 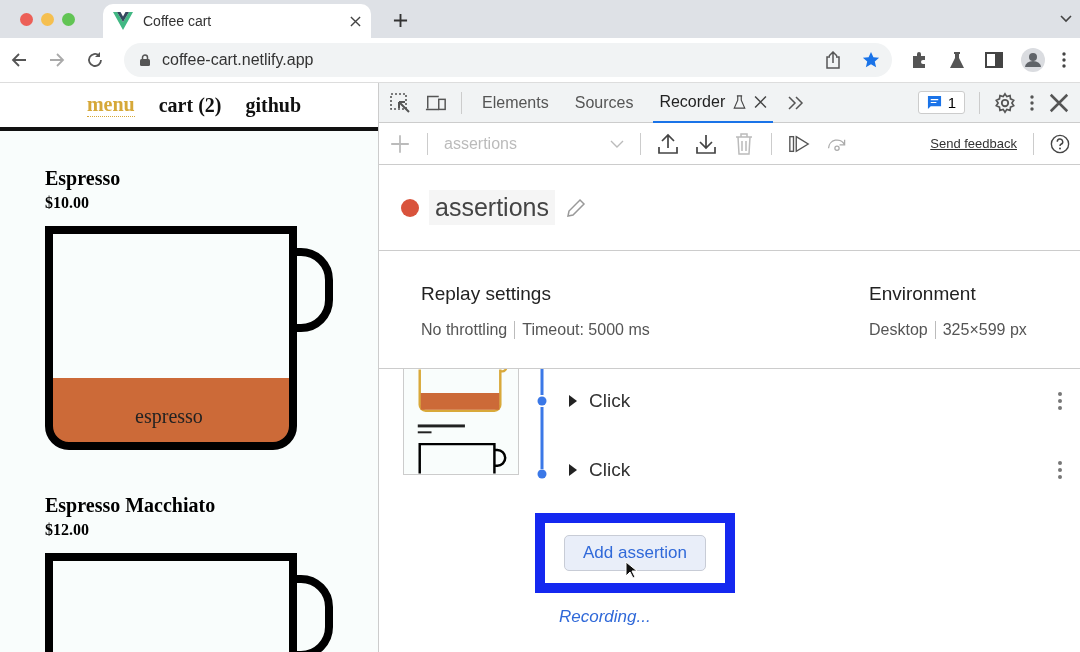 I want to click on new-tab-icon, so click(x=400, y=20).